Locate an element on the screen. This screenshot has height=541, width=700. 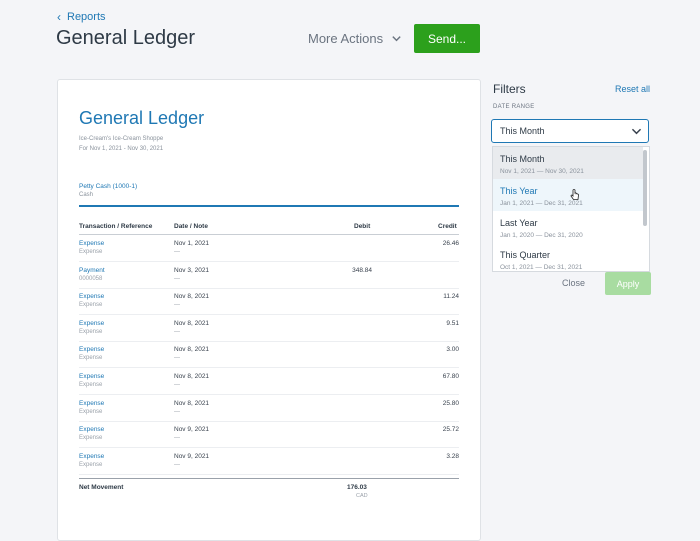
date-range-label: DATE RANGE is located at coordinates (514, 107).